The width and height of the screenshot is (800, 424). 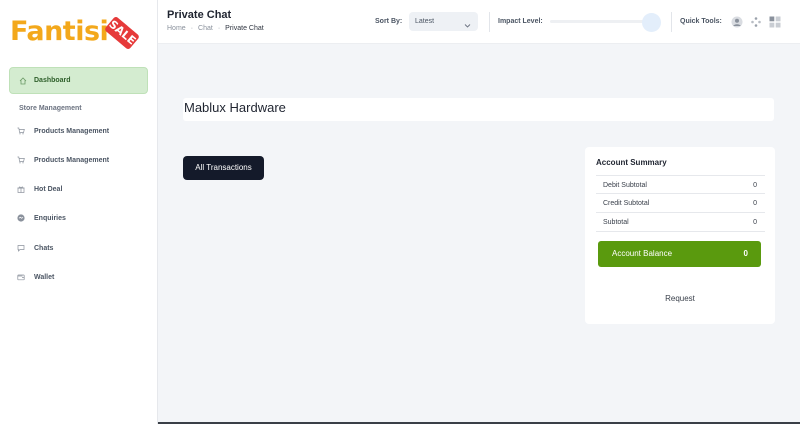 What do you see at coordinates (443, 21) in the screenshot?
I see `sort-by-select: Latest` at bounding box center [443, 21].